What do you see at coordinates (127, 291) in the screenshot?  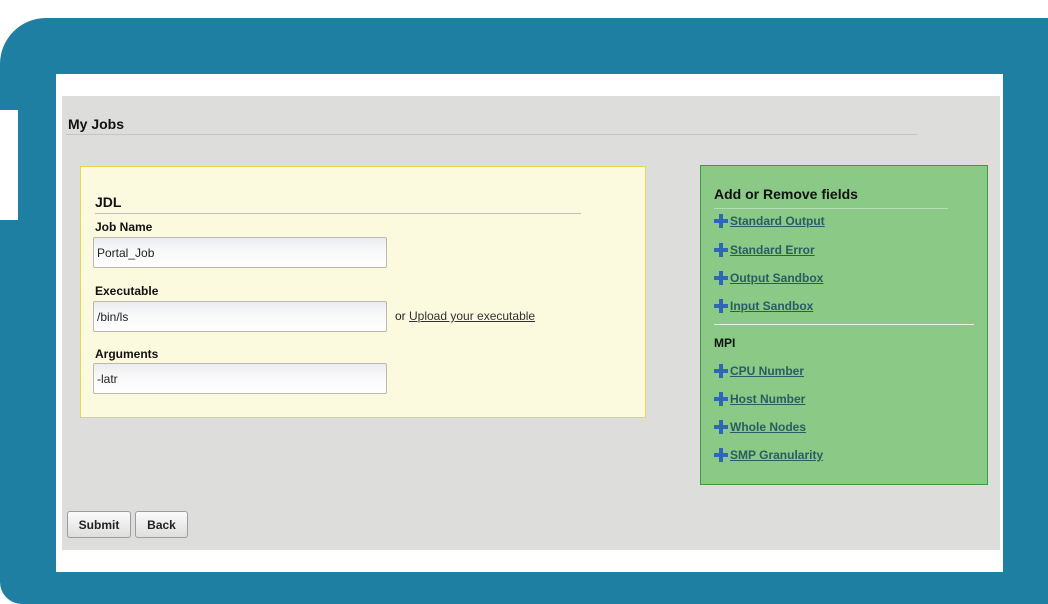 I see `executable-label: Executable` at bounding box center [127, 291].